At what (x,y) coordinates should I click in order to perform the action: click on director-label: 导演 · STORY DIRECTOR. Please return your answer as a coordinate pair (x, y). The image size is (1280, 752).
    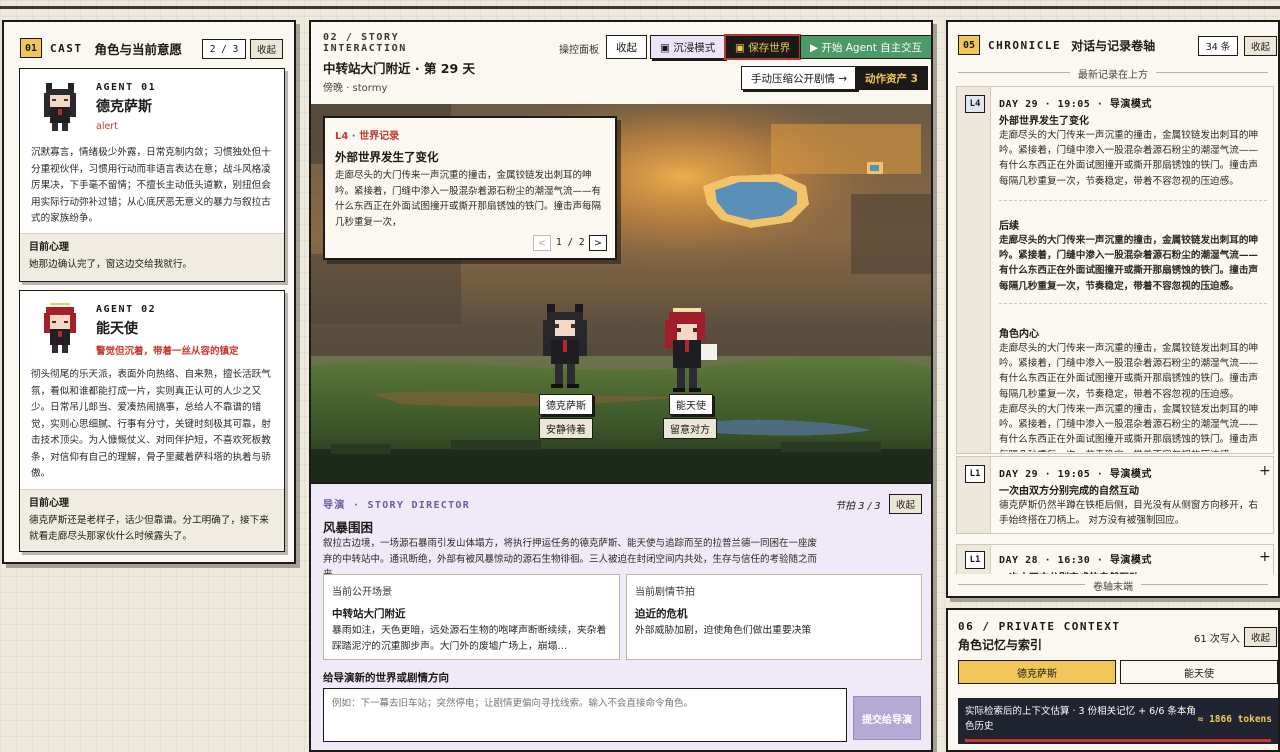
    Looking at the image, I should click on (397, 505).